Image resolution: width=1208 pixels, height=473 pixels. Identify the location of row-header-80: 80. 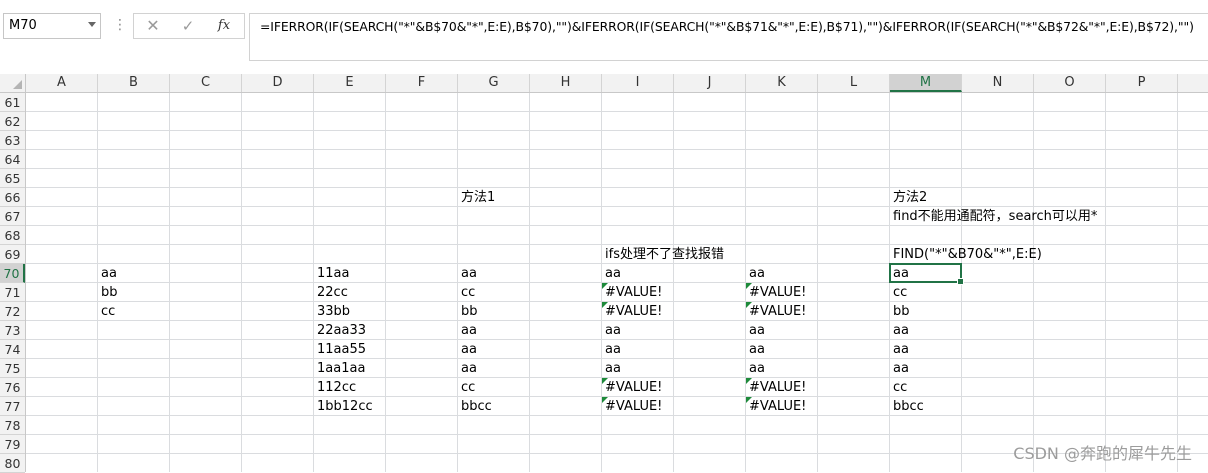
(12, 463).